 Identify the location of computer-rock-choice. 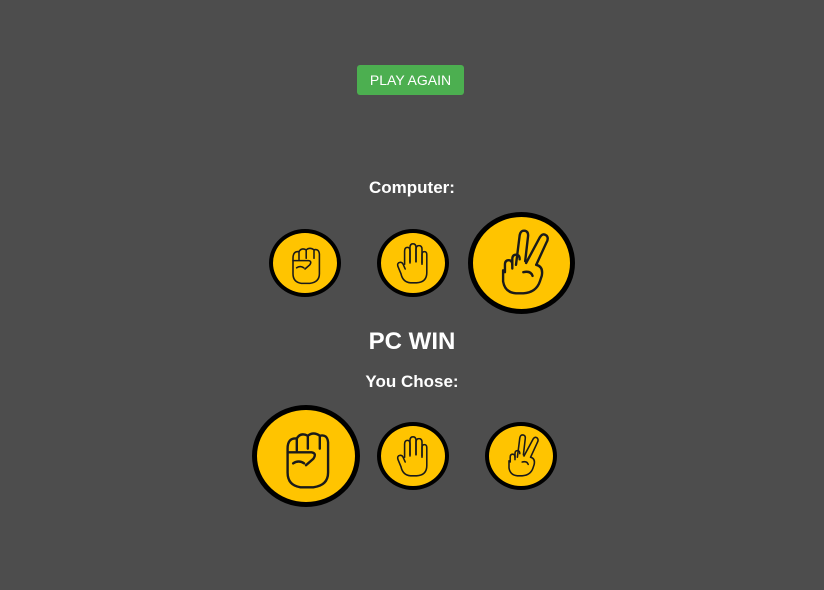
(305, 263).